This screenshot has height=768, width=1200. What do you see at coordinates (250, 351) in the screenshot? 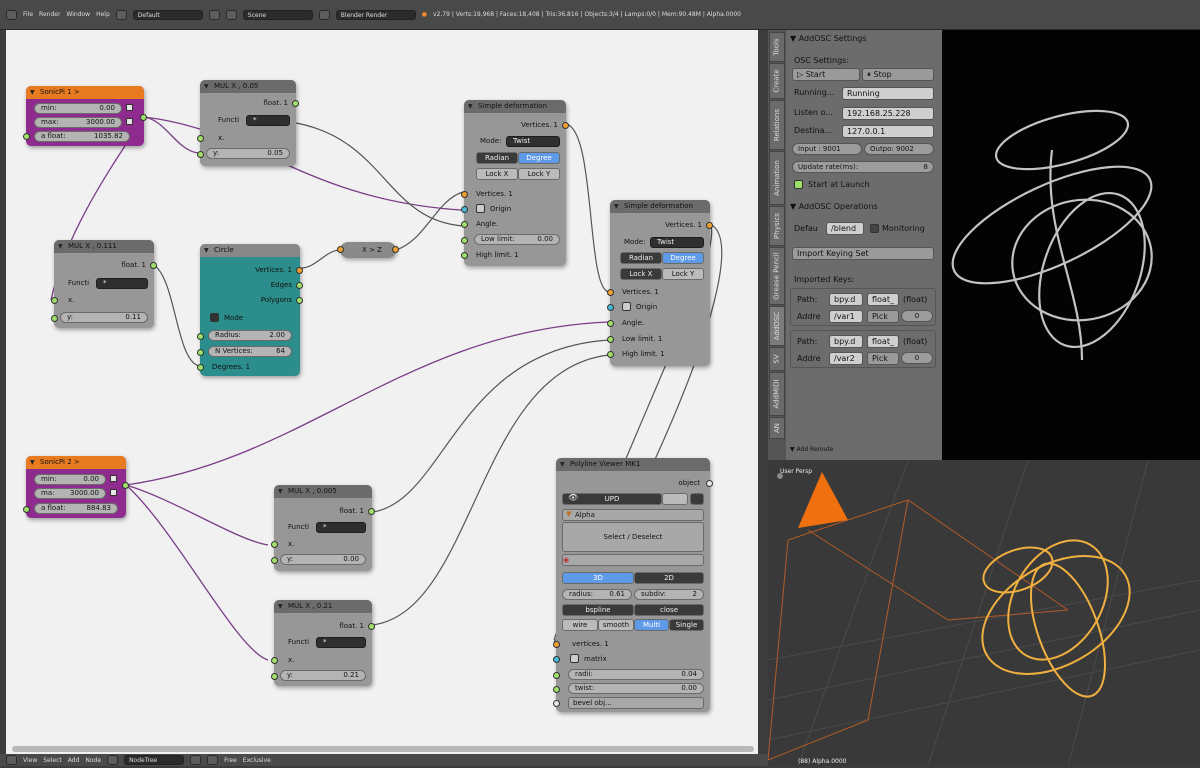
I see `n-vertices-field: N Vertices: 64` at bounding box center [250, 351].